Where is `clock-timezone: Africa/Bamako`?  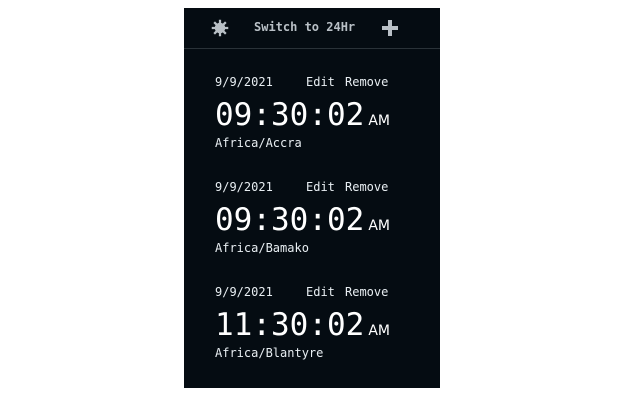 clock-timezone: Africa/Bamako is located at coordinates (262, 248).